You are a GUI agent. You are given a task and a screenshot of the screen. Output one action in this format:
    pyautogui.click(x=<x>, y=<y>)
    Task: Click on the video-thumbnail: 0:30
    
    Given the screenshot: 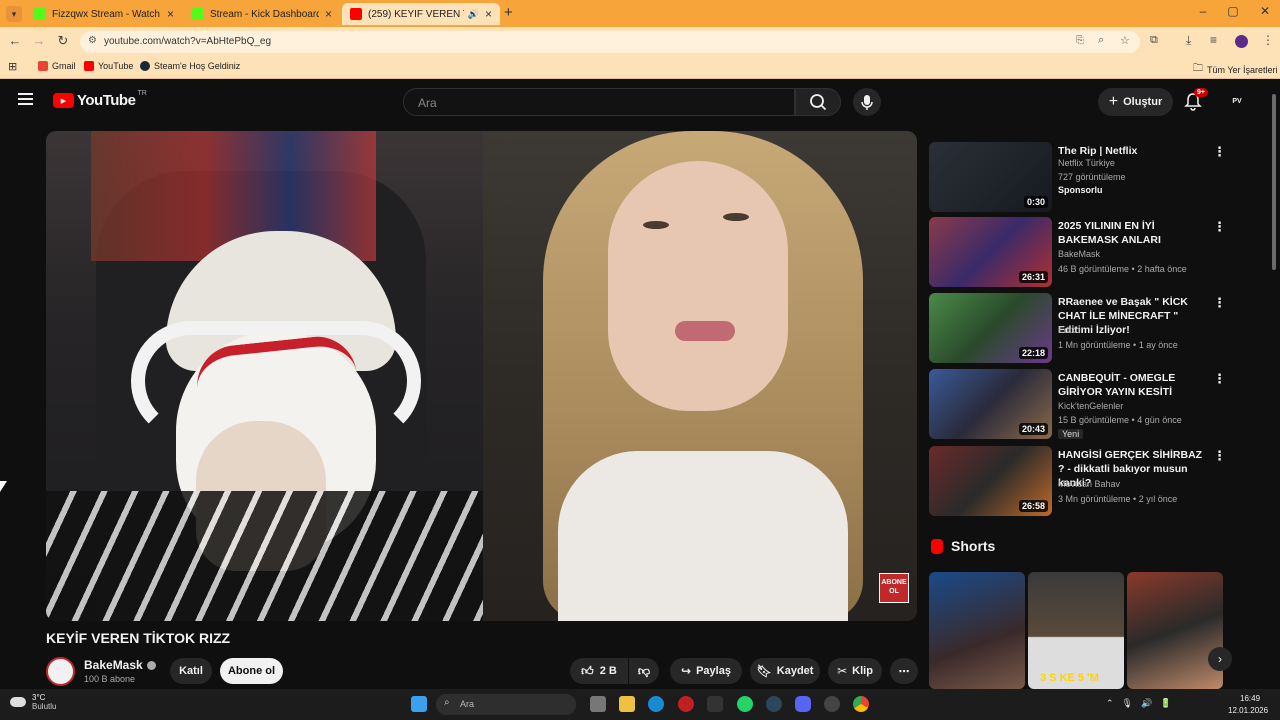 What is the action you would take?
    pyautogui.click(x=990, y=177)
    